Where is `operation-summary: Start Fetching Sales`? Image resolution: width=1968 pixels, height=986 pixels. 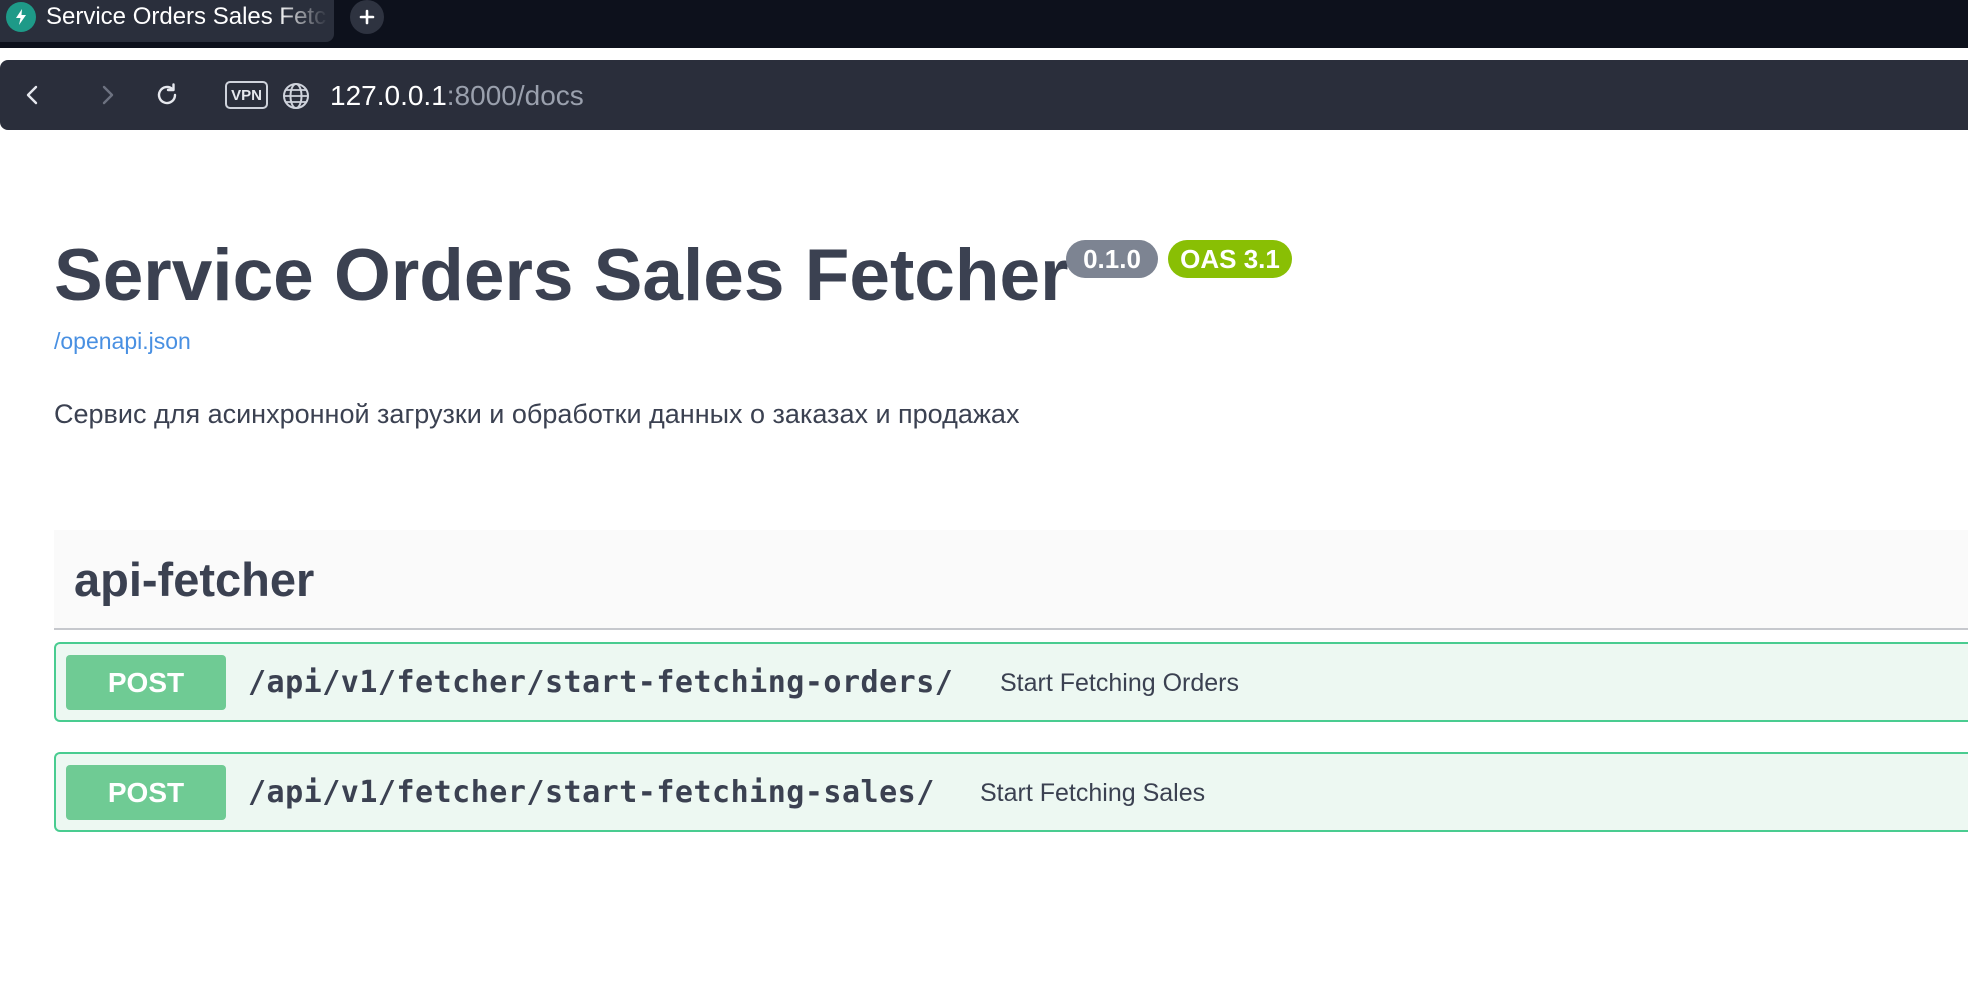
operation-summary: Start Fetching Sales is located at coordinates (1093, 793).